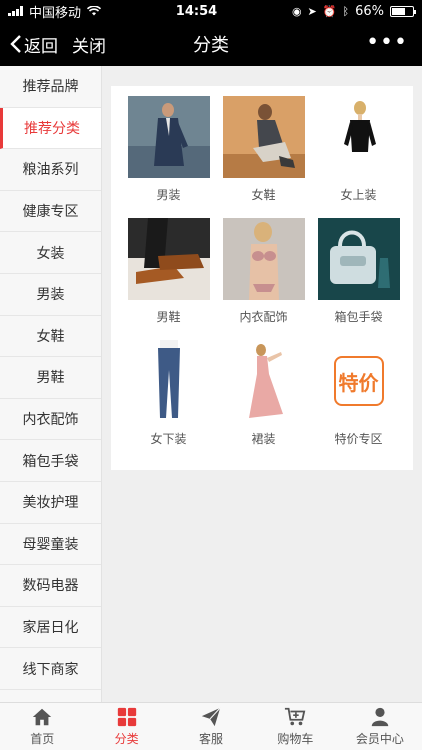 This screenshot has width=422, height=750. What do you see at coordinates (15, 11) in the screenshot?
I see `signal-icon` at bounding box center [15, 11].